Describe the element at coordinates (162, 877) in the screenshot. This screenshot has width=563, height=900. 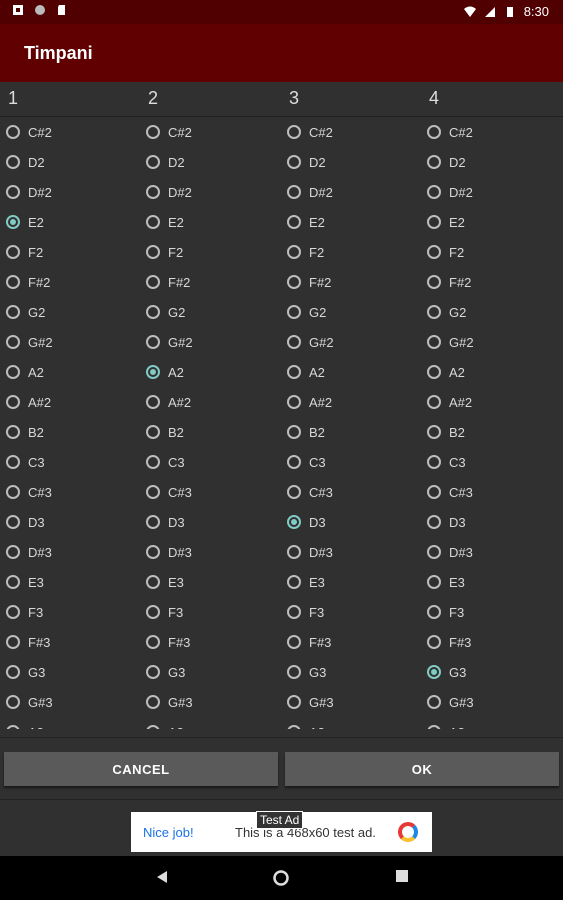
I see `back-icon` at that location.